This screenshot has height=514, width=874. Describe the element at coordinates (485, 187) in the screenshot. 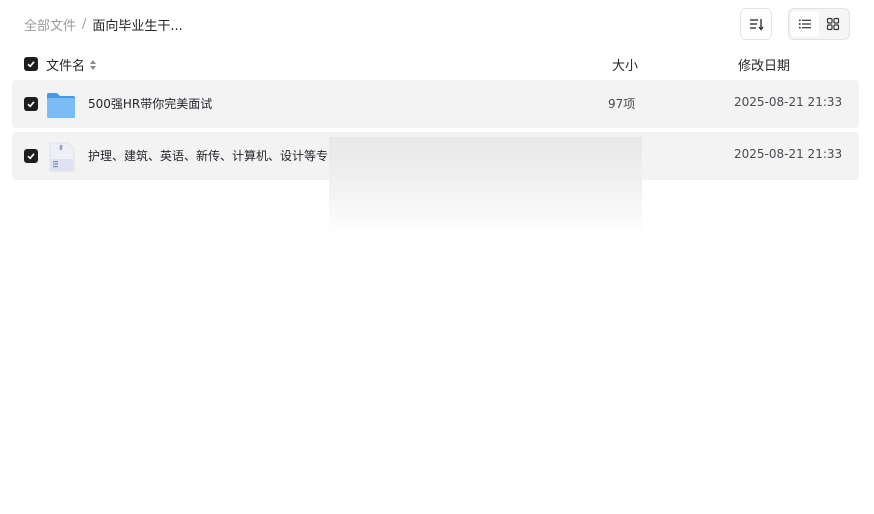

I see `hover-tooltip` at that location.